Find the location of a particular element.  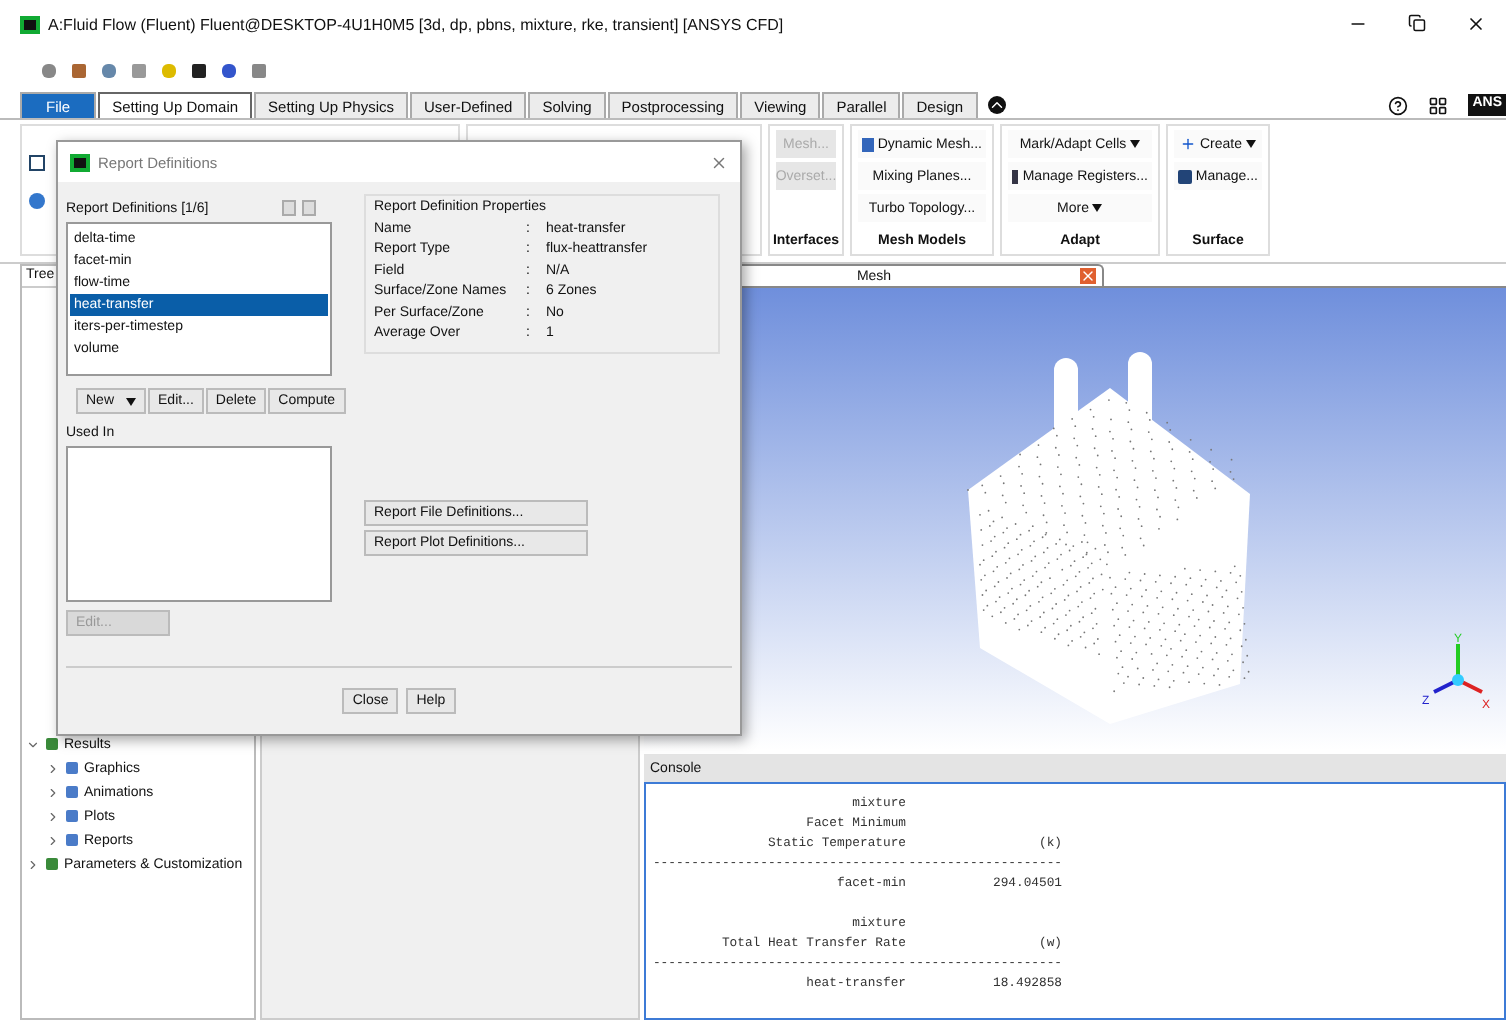

help-icon is located at coordinates (1398, 105).